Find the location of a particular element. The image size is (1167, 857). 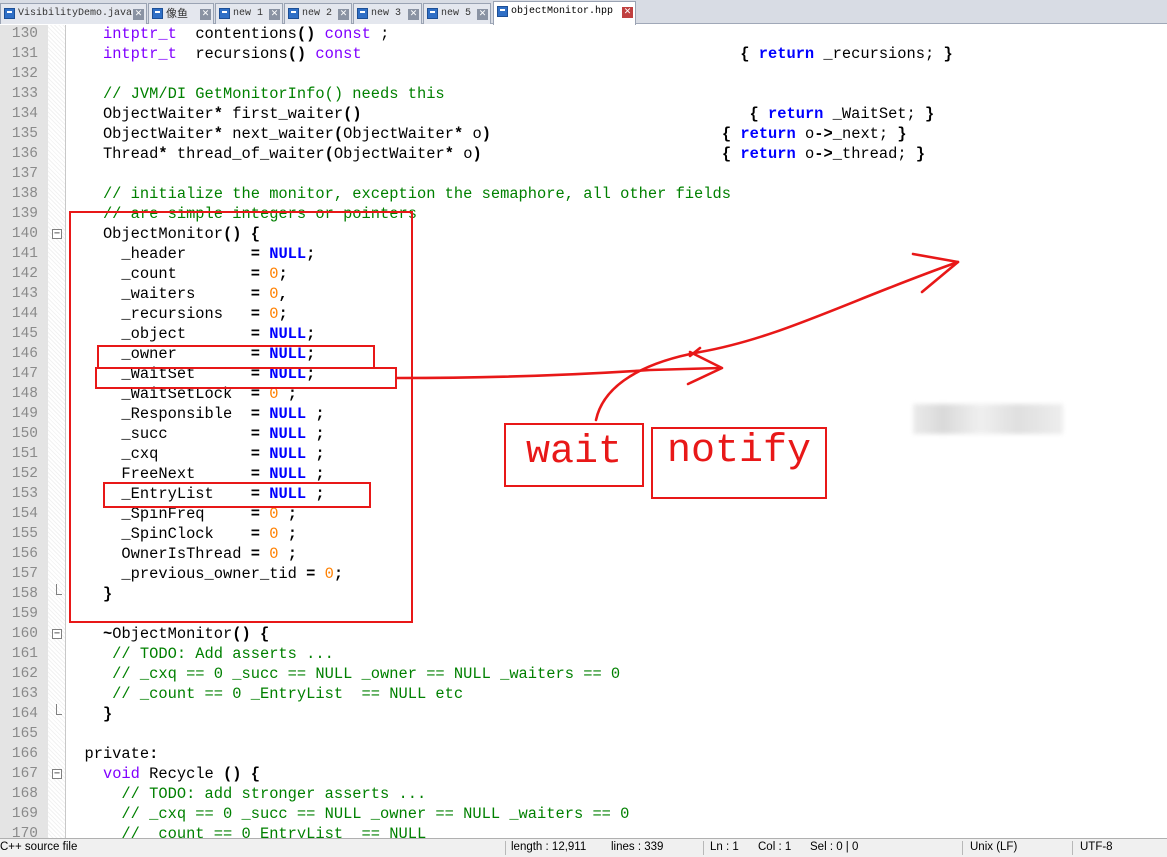

line-number: 139 is located at coordinates (24, 214).